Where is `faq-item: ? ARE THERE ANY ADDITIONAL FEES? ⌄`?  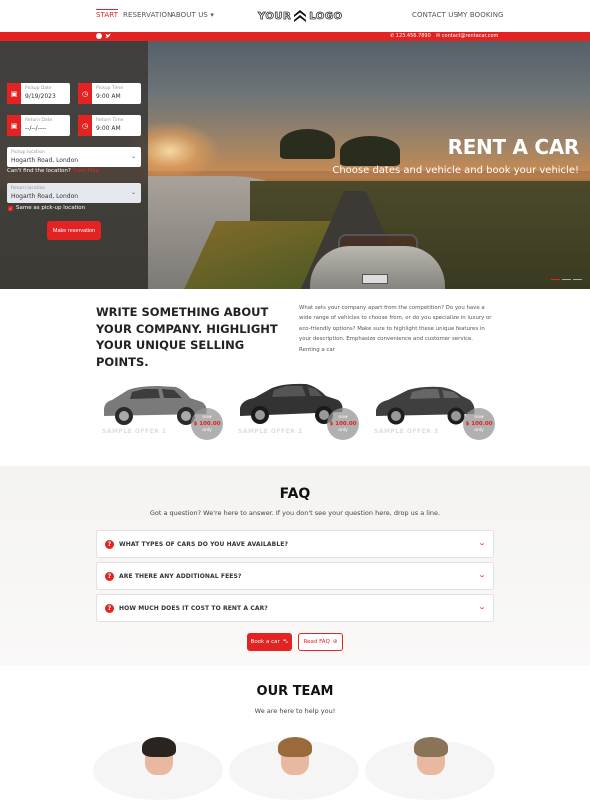
faq-item: ? ARE THERE ANY ADDITIONAL FEES? ⌄ is located at coordinates (295, 576).